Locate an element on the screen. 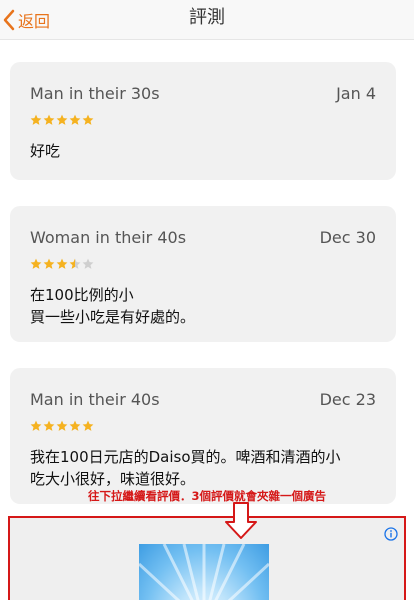 Image resolution: width=414 pixels, height=600 pixels. nav-bar: 返回 評測 is located at coordinates (207, 20).